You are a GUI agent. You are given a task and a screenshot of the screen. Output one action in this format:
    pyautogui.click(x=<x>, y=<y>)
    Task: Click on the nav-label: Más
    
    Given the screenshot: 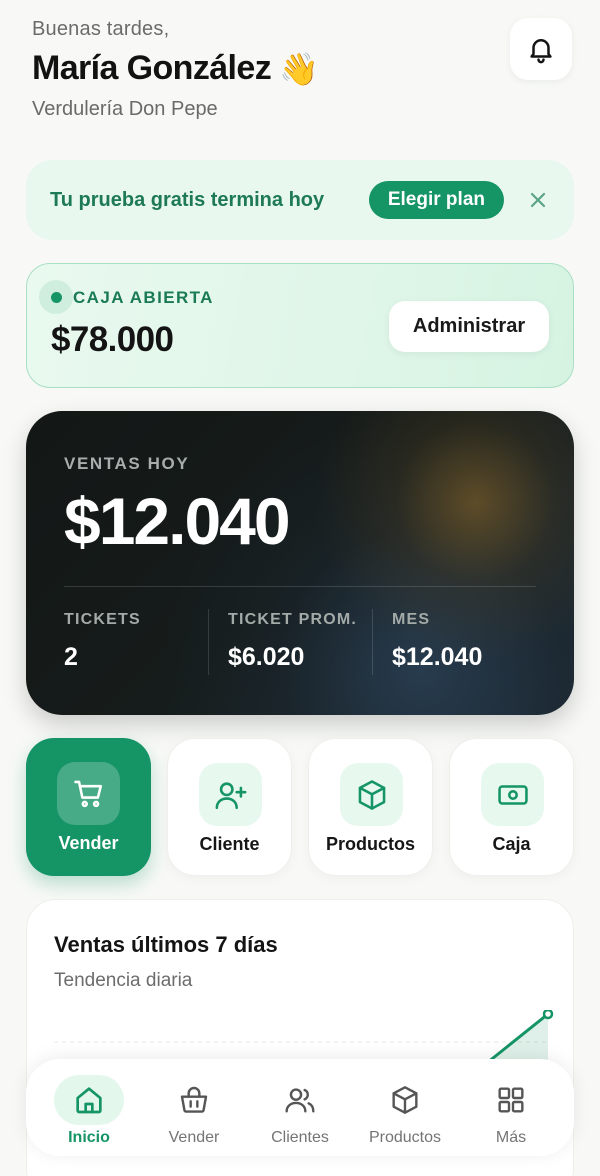 What is the action you would take?
    pyautogui.click(x=511, y=1137)
    